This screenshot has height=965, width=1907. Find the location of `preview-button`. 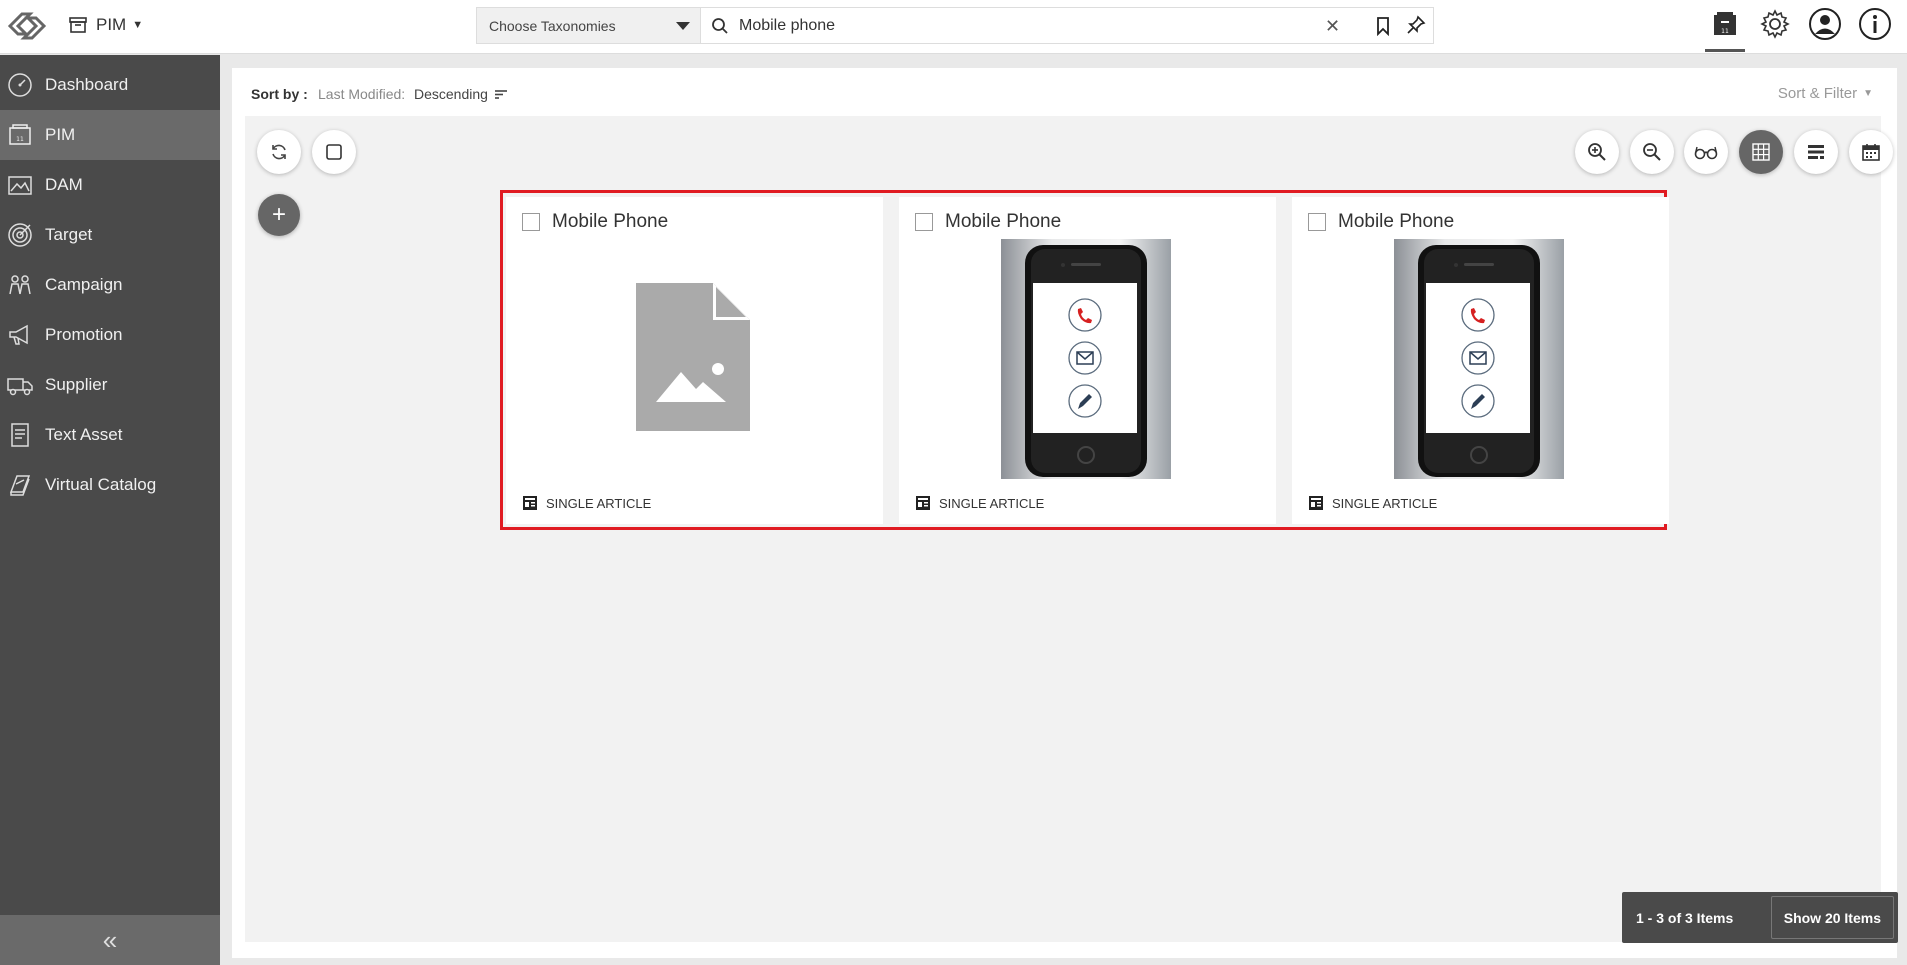

preview-button is located at coordinates (1706, 152).